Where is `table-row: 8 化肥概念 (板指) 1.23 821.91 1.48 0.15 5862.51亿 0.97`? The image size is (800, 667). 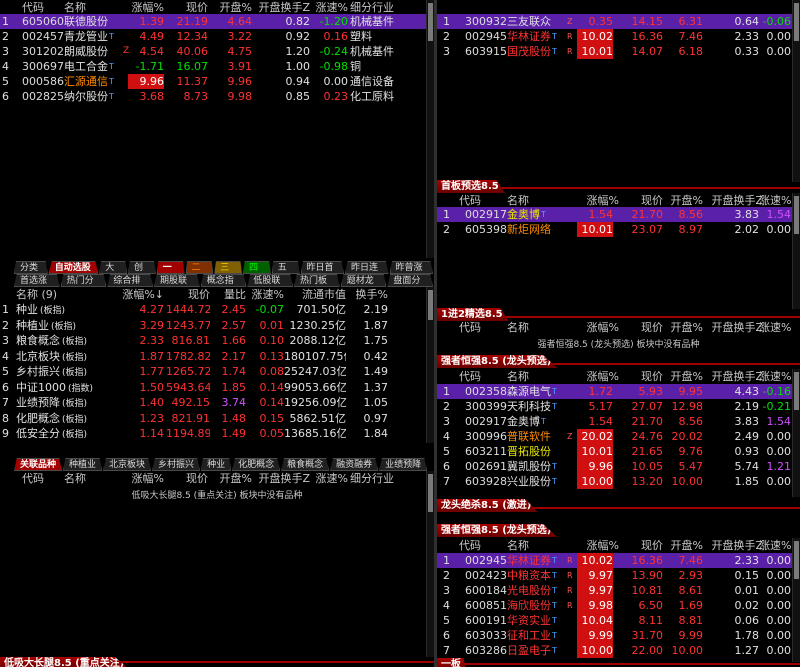
table-row: 8 化肥概念 (板指) 1.23 821.91 1.48 0.15 5862.51亿 0.97 is located at coordinates (217, 418).